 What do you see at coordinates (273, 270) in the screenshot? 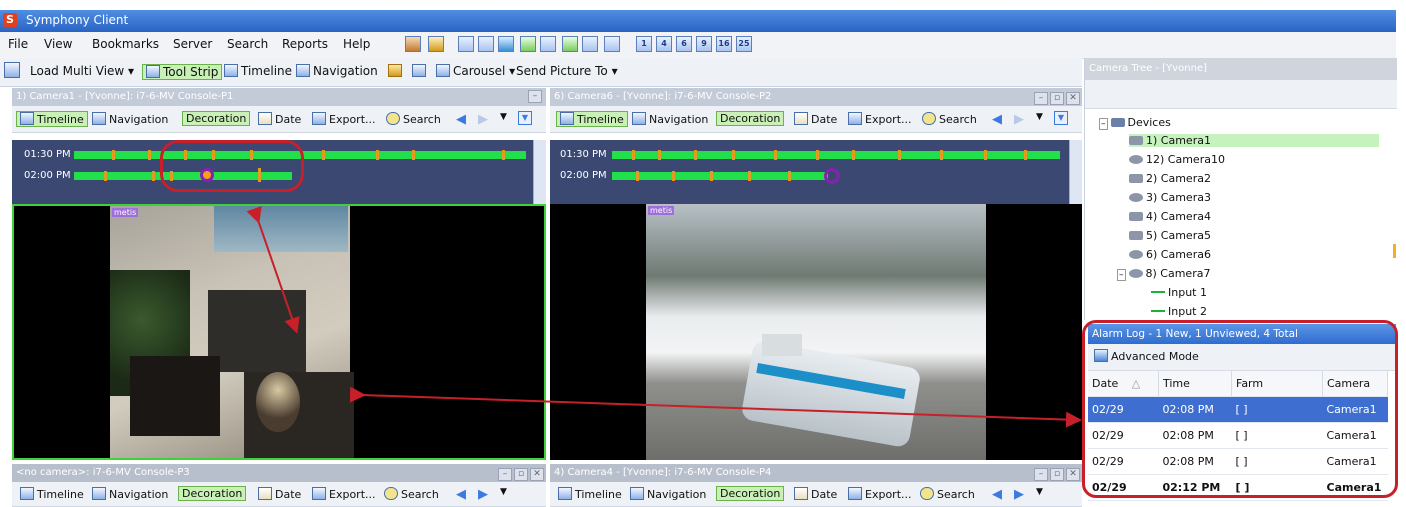
I see `annotation-arrow-timeline` at bounding box center [273, 270].